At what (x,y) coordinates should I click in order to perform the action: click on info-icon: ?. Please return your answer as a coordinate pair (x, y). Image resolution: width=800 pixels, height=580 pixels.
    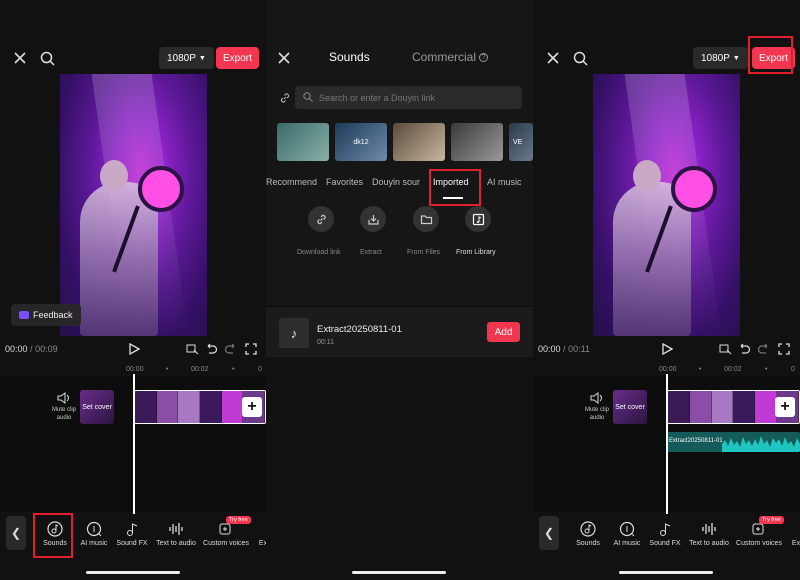
    Looking at the image, I should click on (484, 57).